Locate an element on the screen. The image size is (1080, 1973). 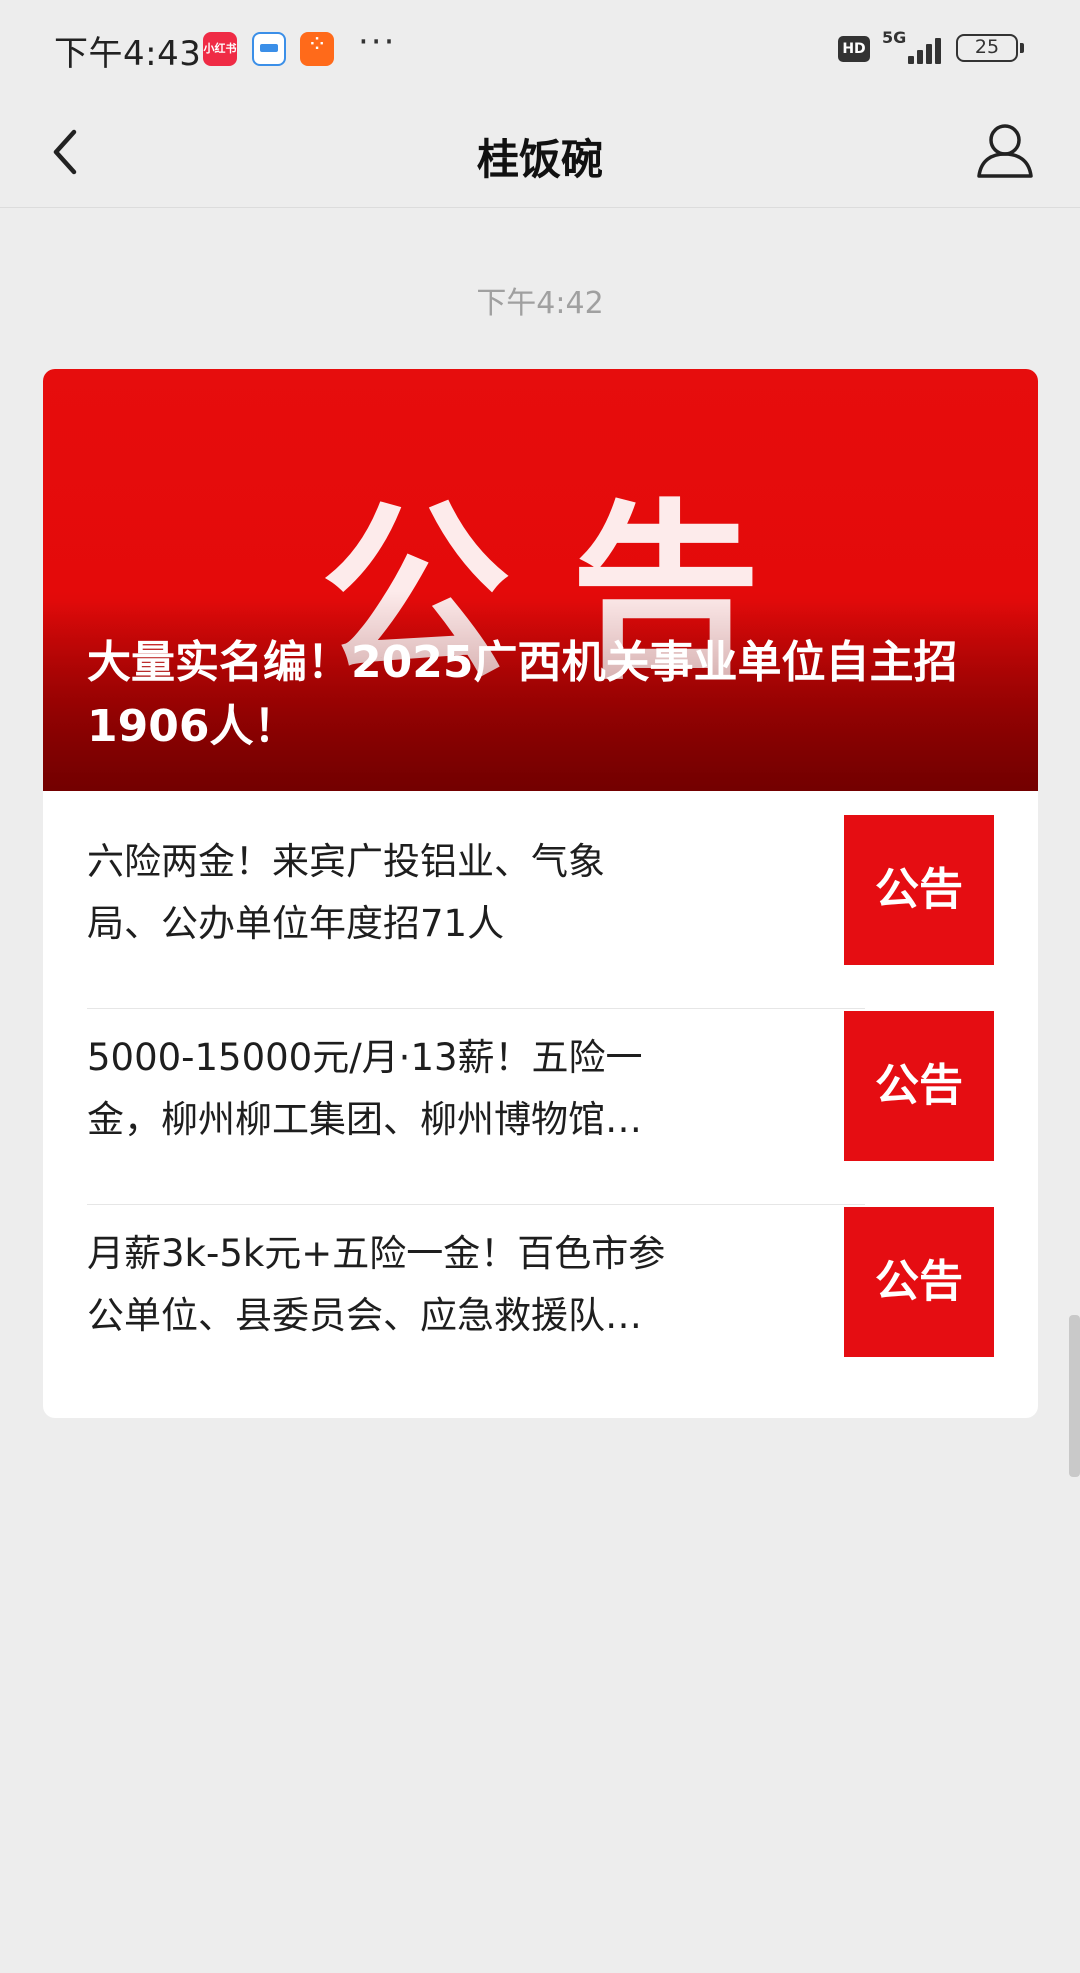
scrollbar is located at coordinates (1074, 1396).